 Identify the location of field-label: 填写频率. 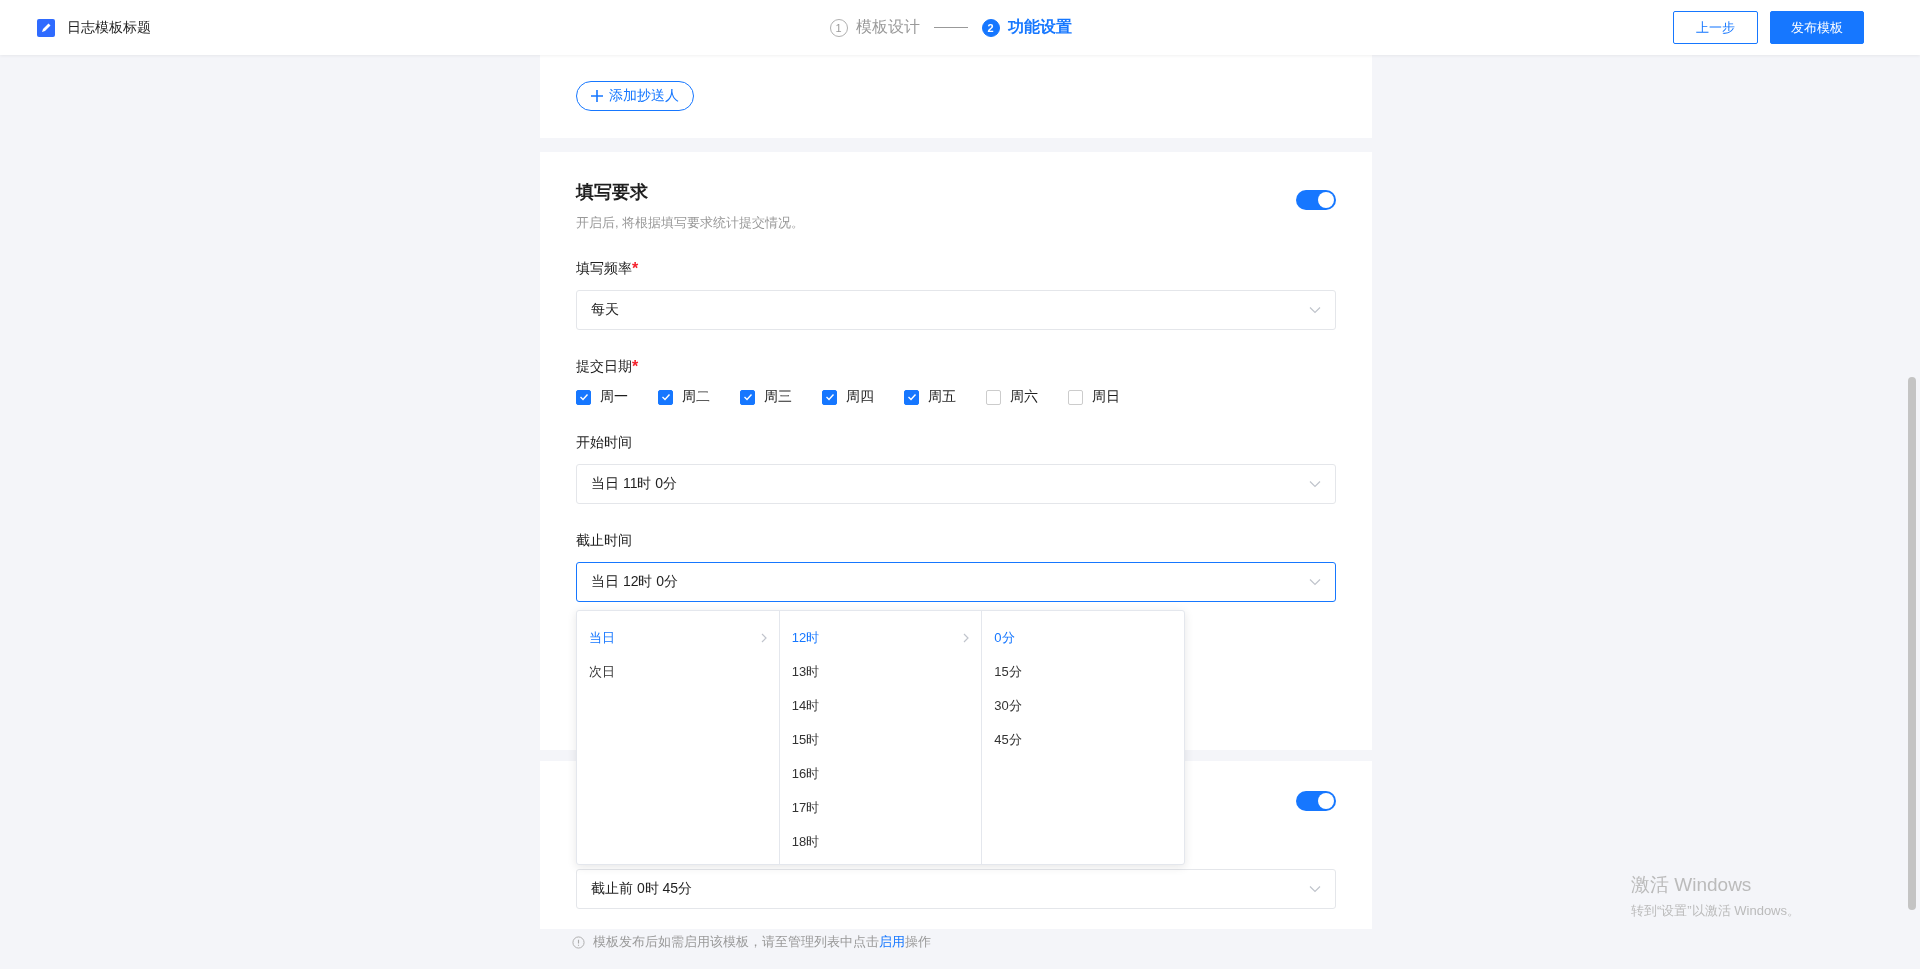
(604, 269).